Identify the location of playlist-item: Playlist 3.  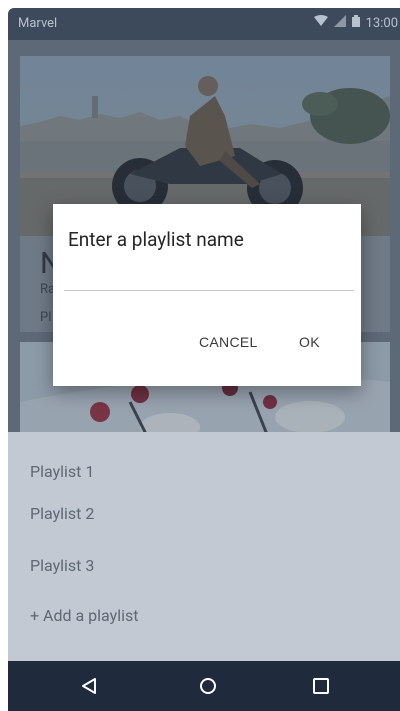
(62, 565).